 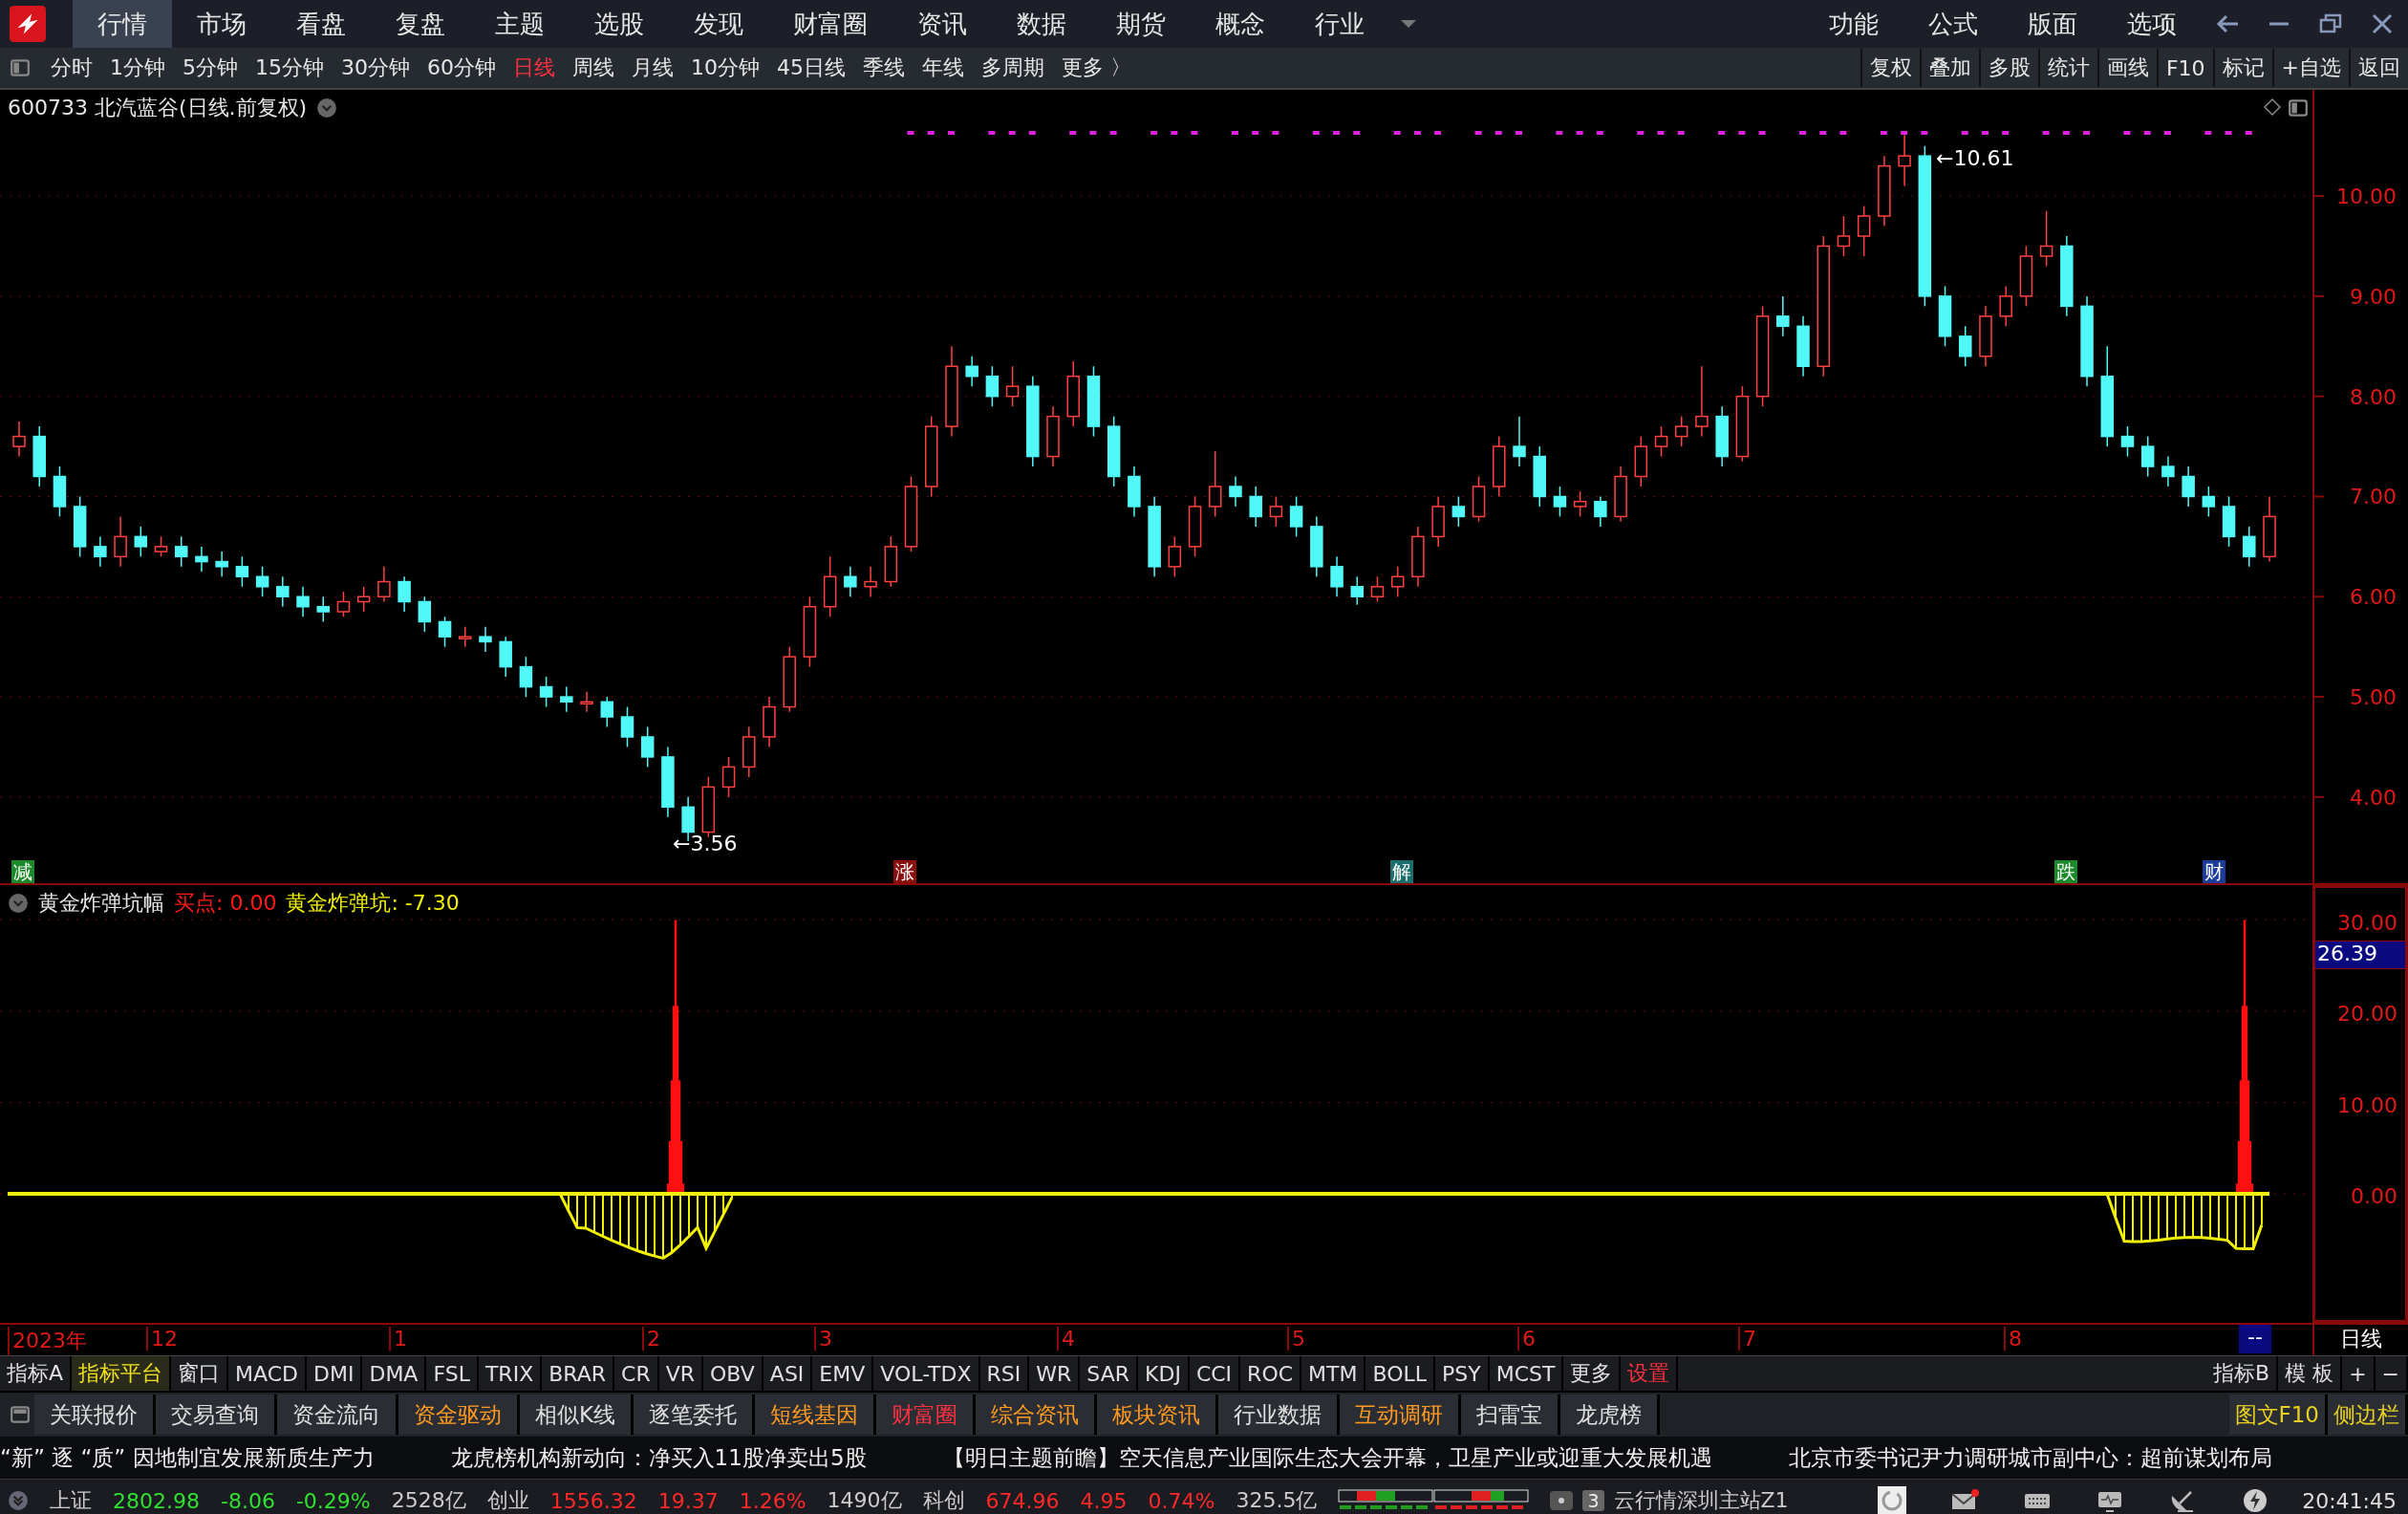 I want to click on app-logo-icon, so click(x=28, y=24).